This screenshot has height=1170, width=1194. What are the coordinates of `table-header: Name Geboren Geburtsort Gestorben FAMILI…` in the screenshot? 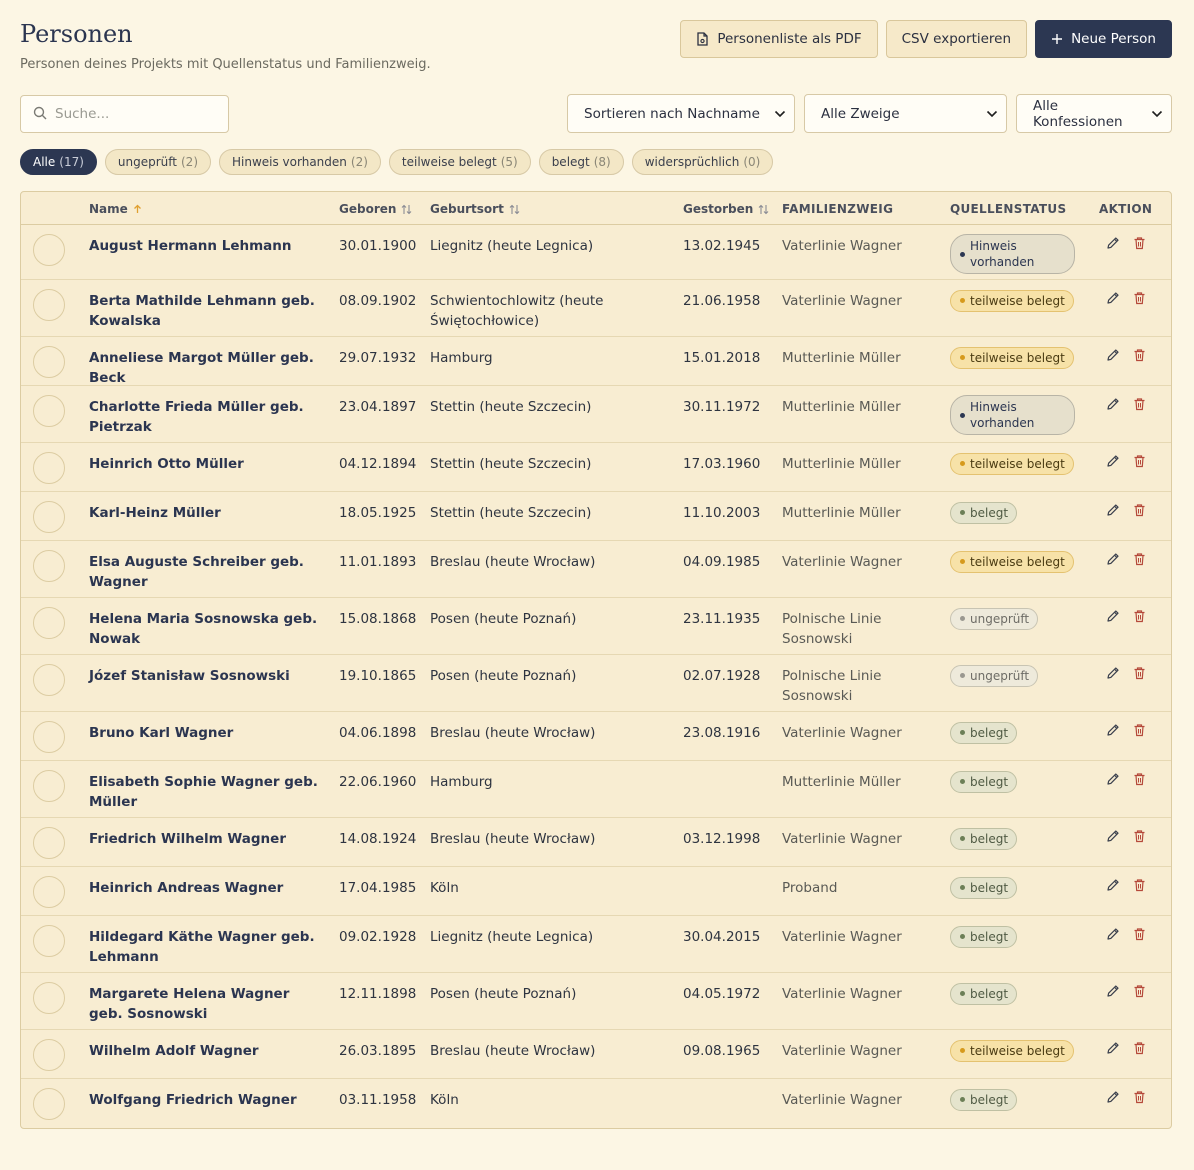 It's located at (596, 208).